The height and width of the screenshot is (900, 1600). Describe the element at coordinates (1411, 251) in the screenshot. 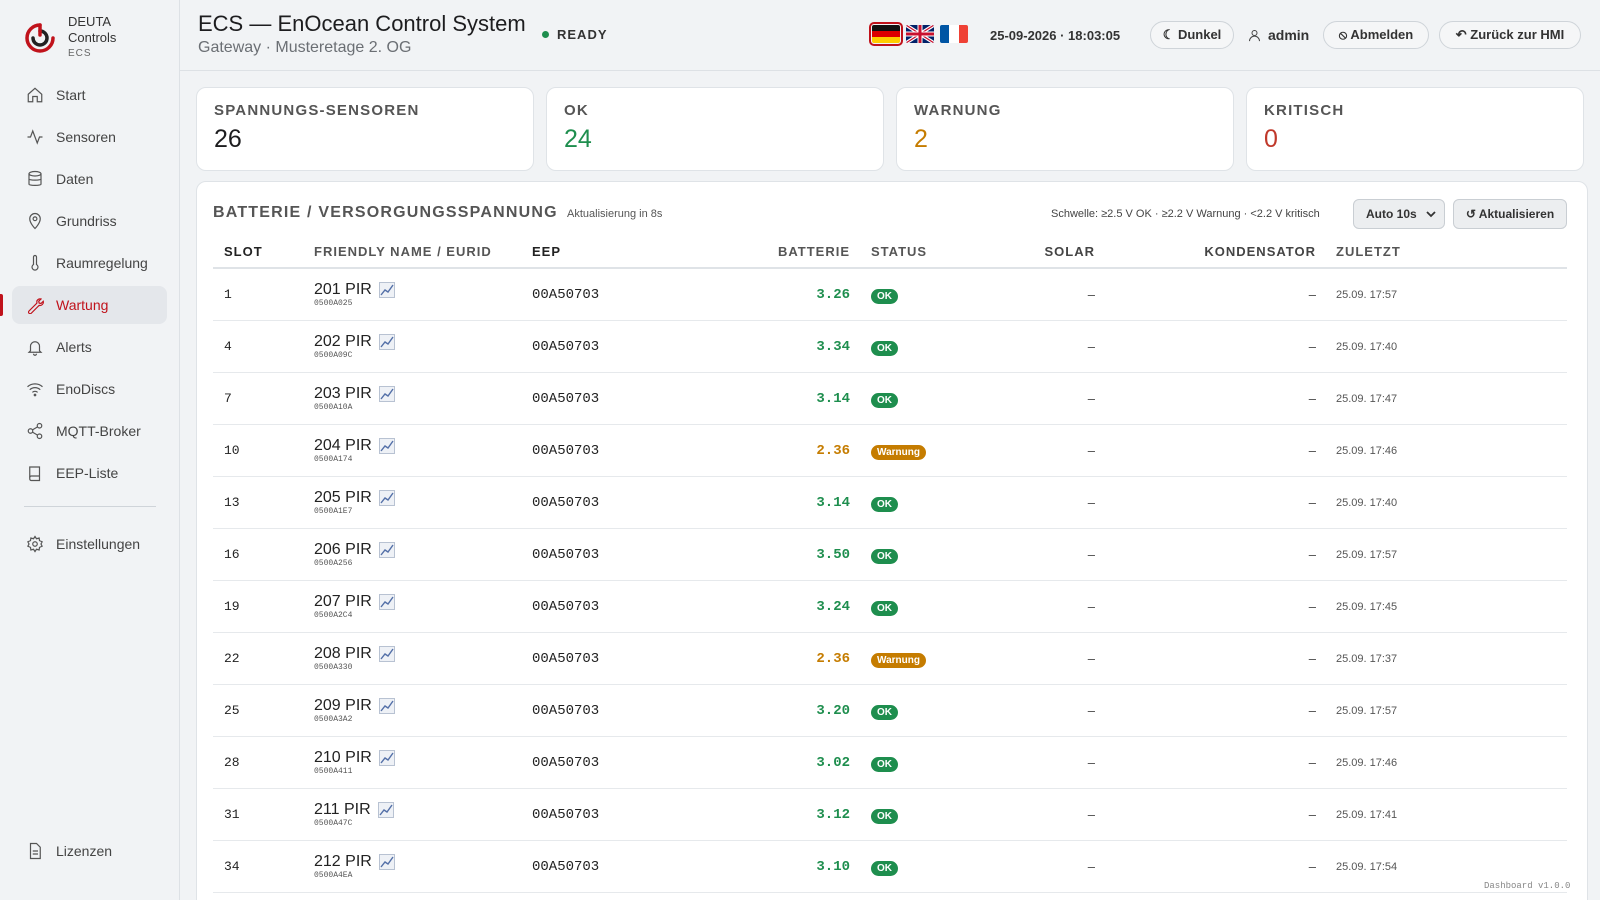

I see `column-header-last: ZULETZT` at that location.